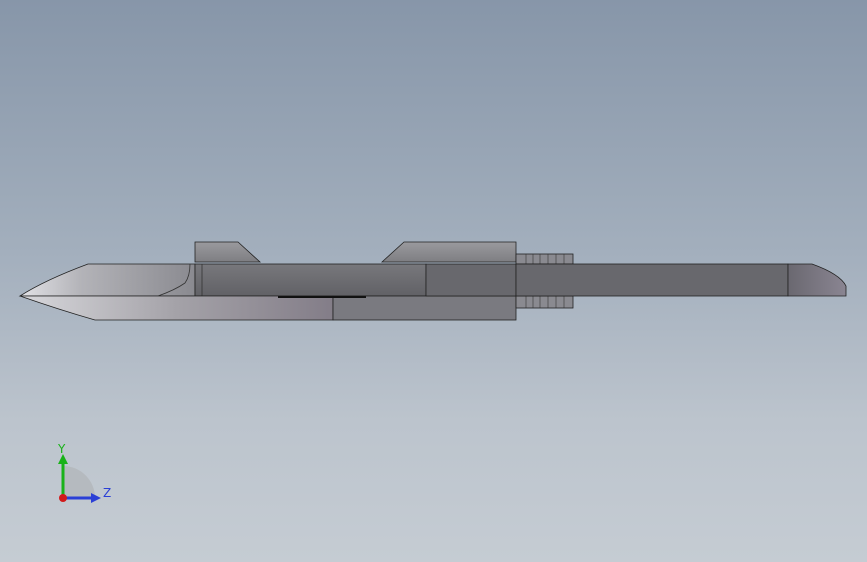  I want to click on reference-triad: Y Z, so click(84, 472).